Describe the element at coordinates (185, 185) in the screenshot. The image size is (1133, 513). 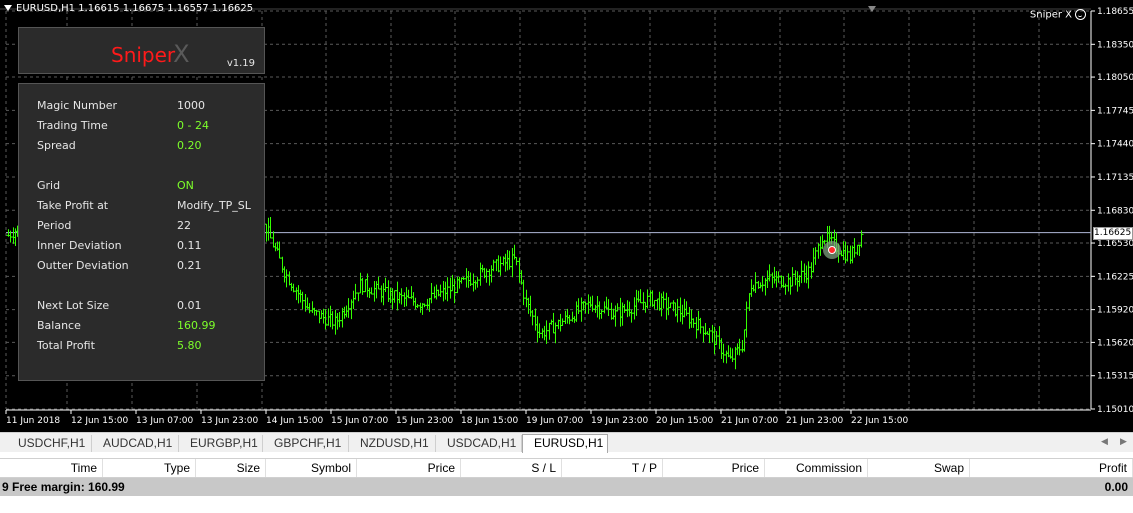
I see `panel-row-value: ON` at that location.